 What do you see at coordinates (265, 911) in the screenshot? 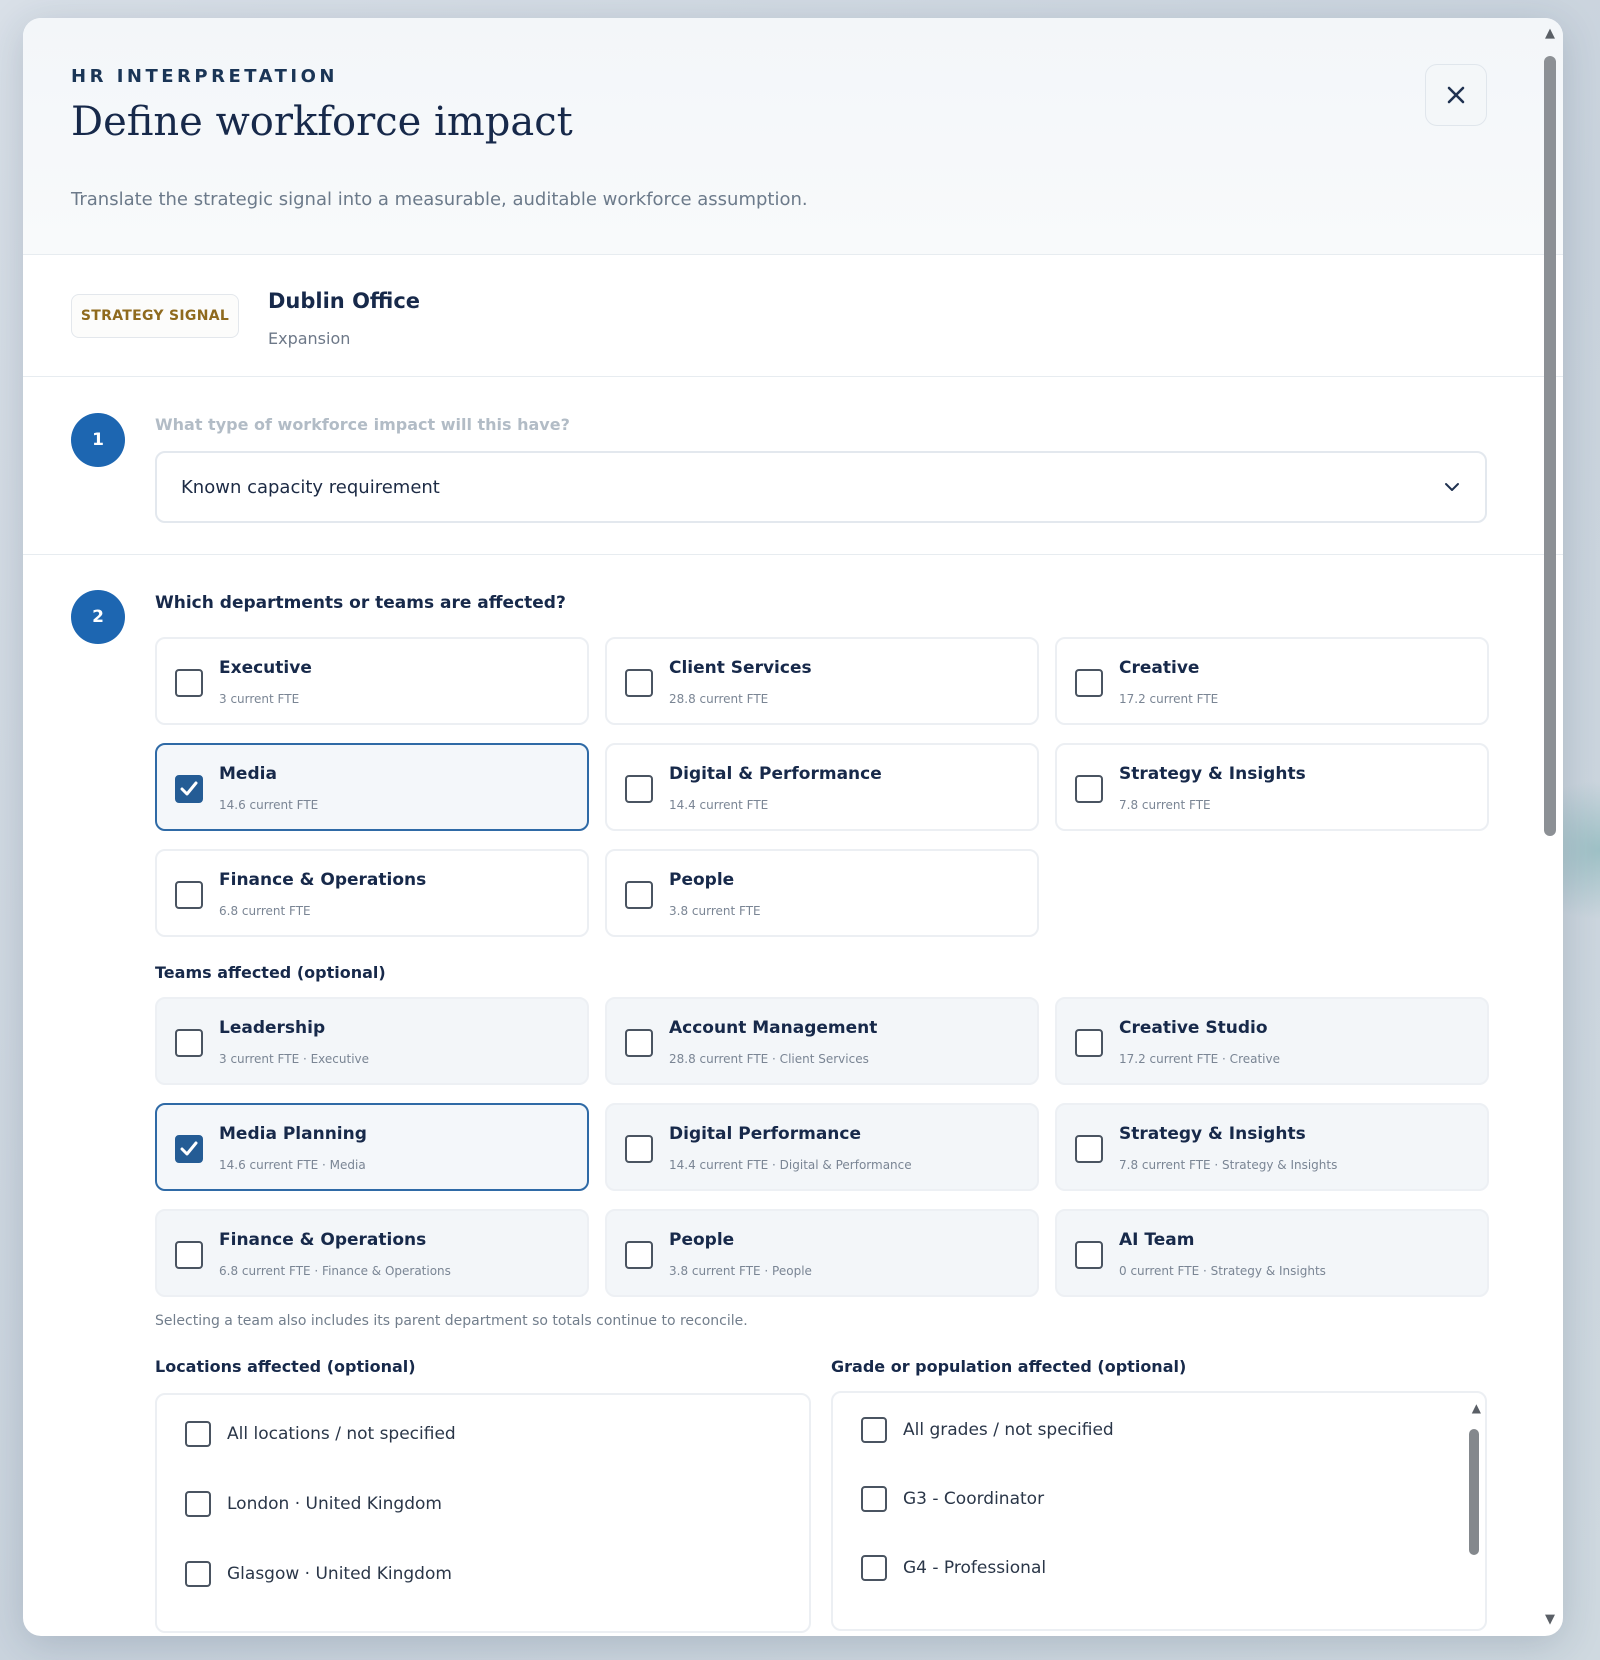
I see `department-fte: 6.8 current FTE` at bounding box center [265, 911].